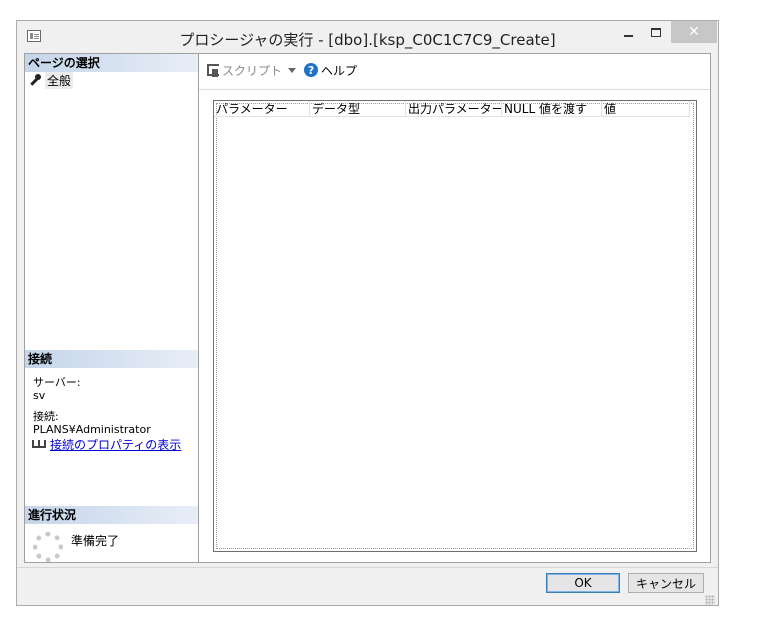 The image size is (777, 637). Describe the element at coordinates (358, 109) in the screenshot. I see `column-header-data-type: データ型` at that location.